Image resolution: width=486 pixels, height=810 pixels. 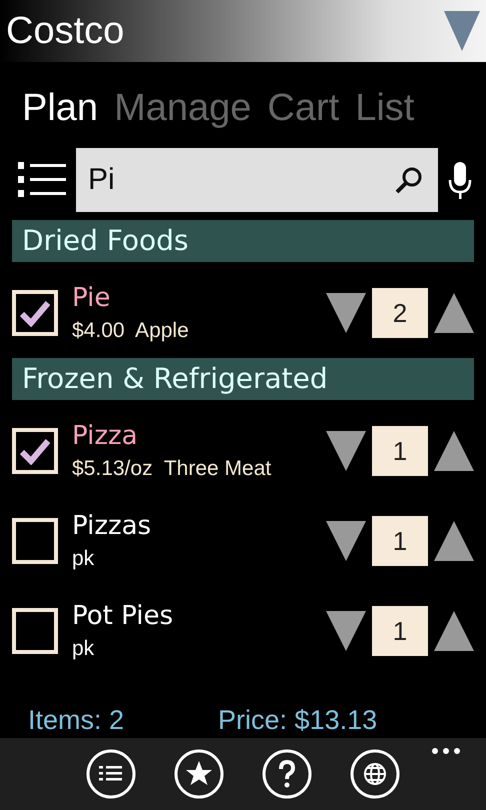 I want to click on section-header: Frozen & Refrigerated, so click(x=243, y=379).